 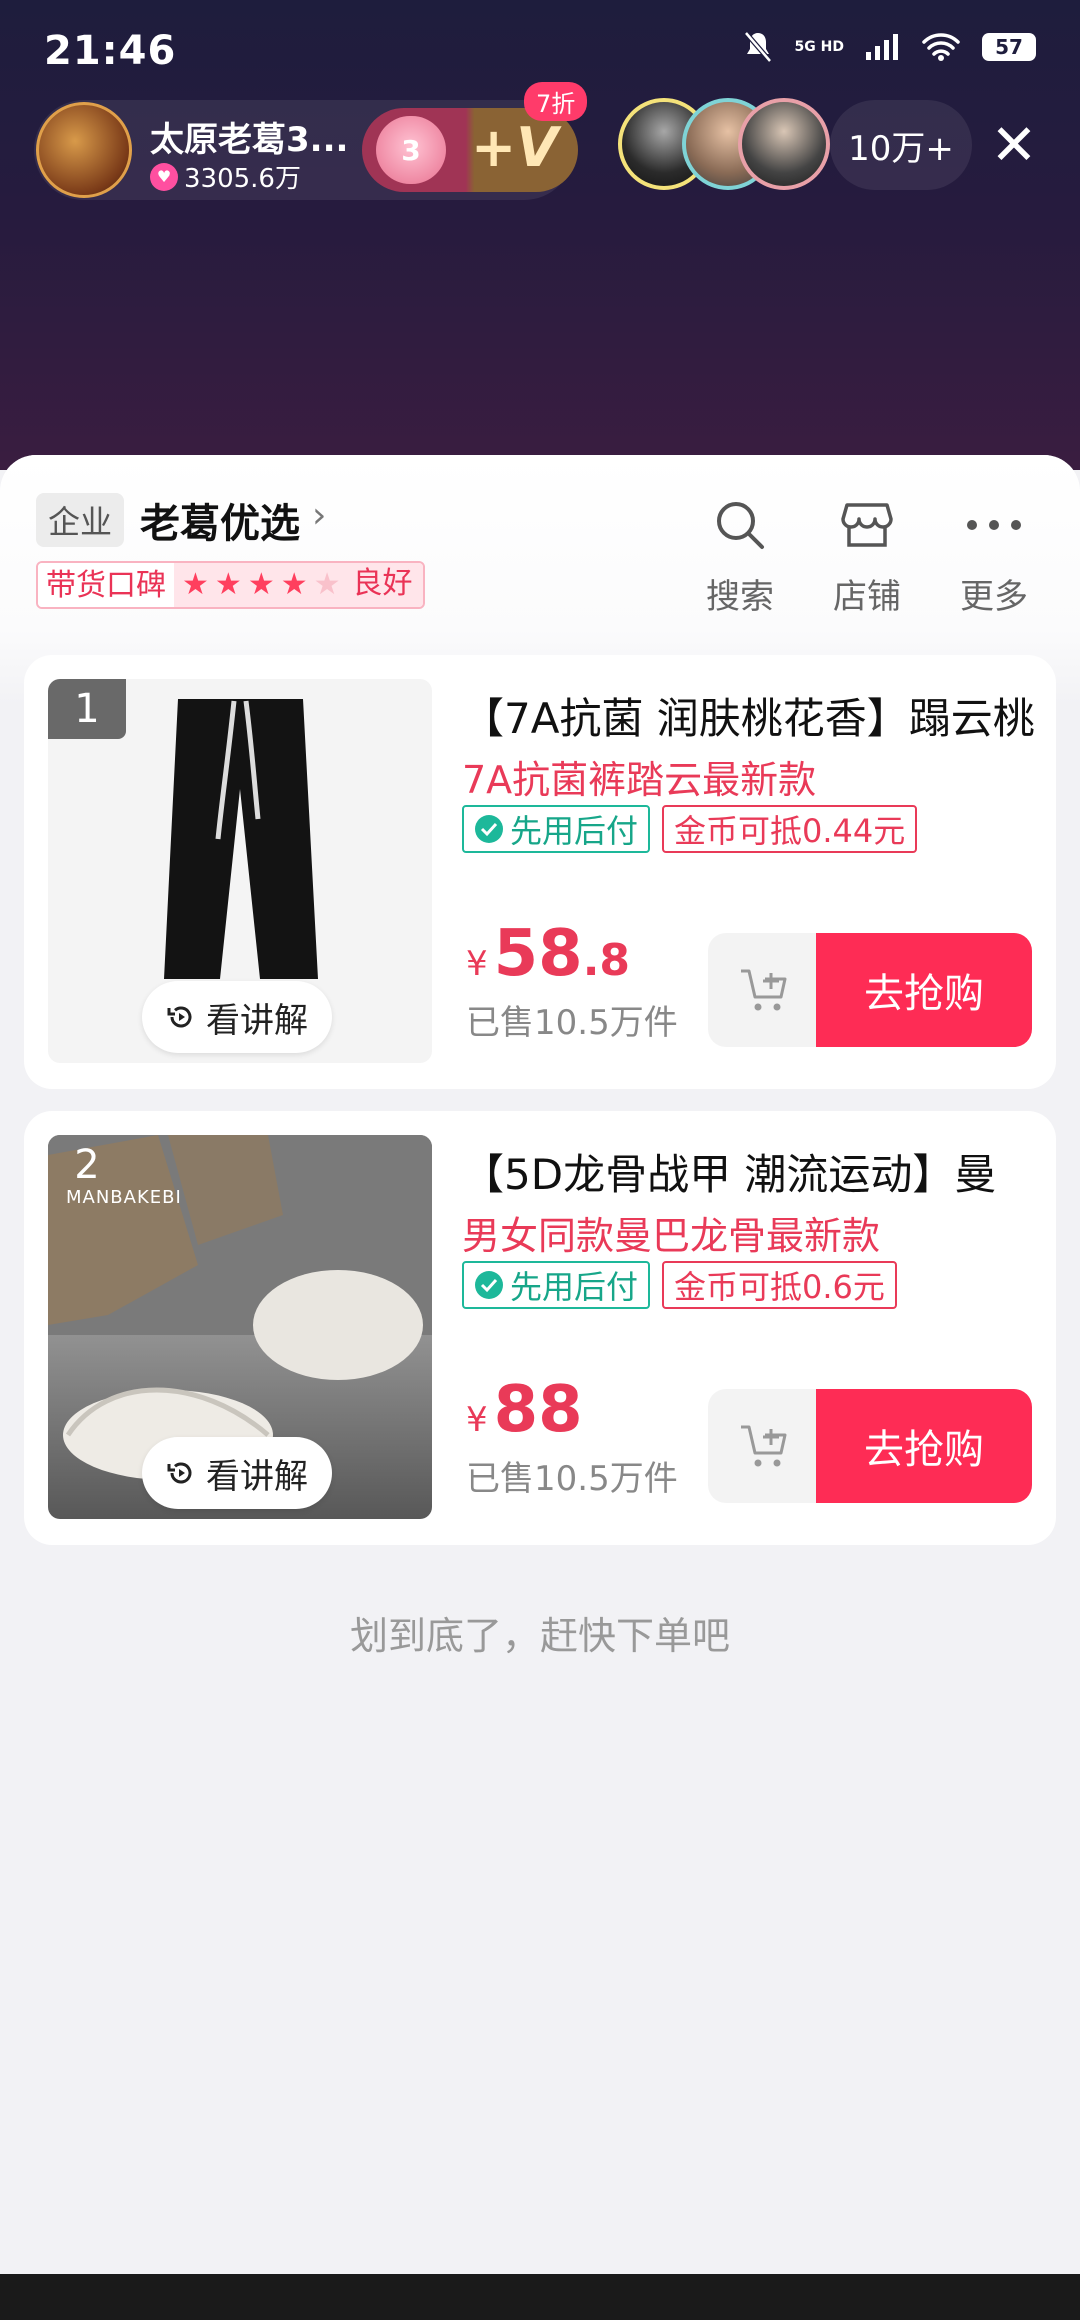 I want to click on viewer-avatar, so click(x=784, y=144).